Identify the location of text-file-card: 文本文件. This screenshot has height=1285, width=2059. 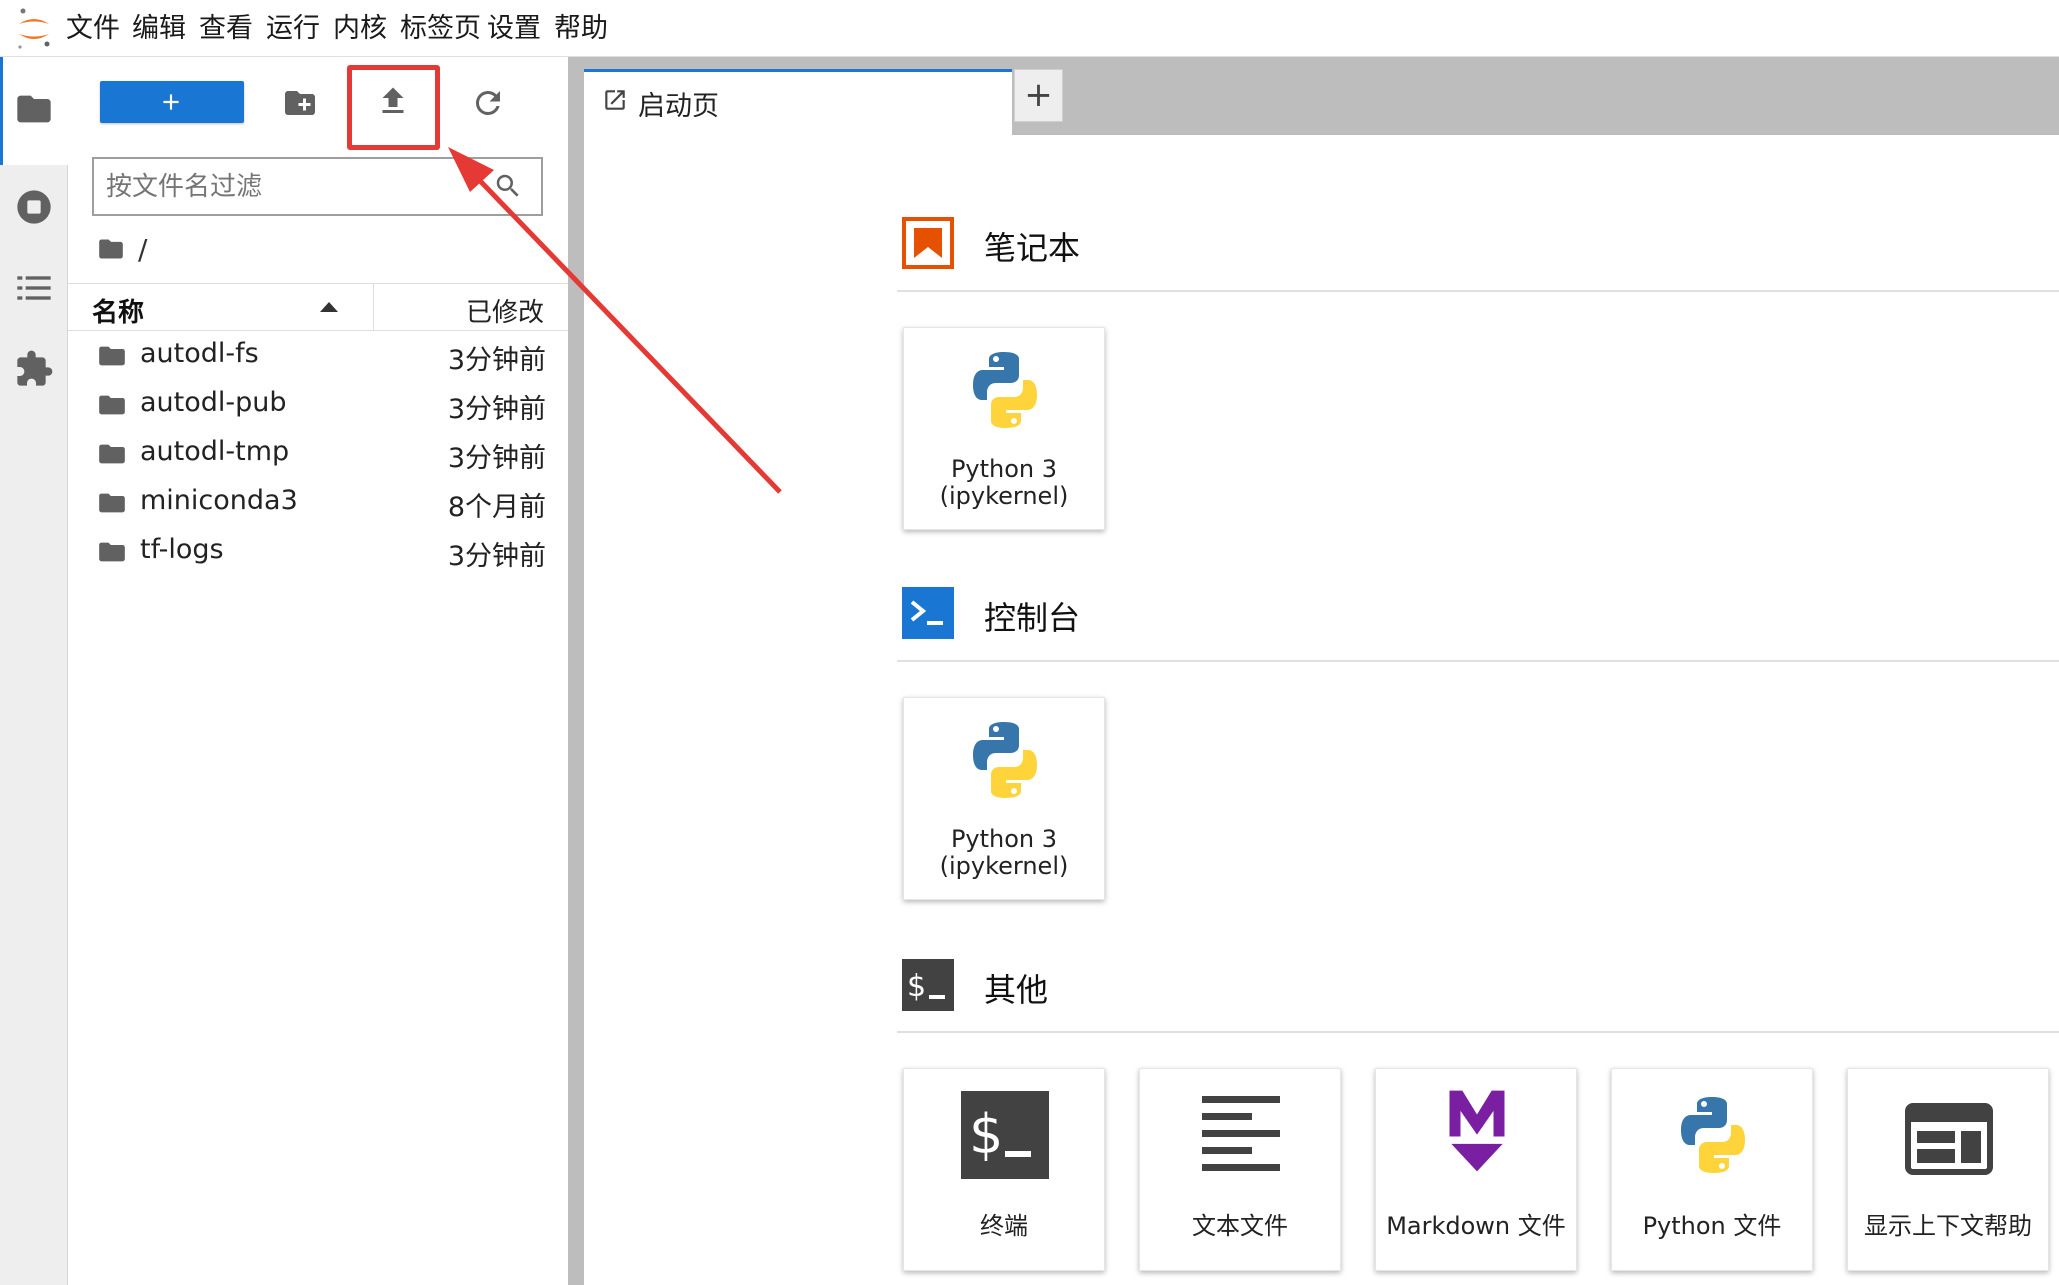
(1240, 1169).